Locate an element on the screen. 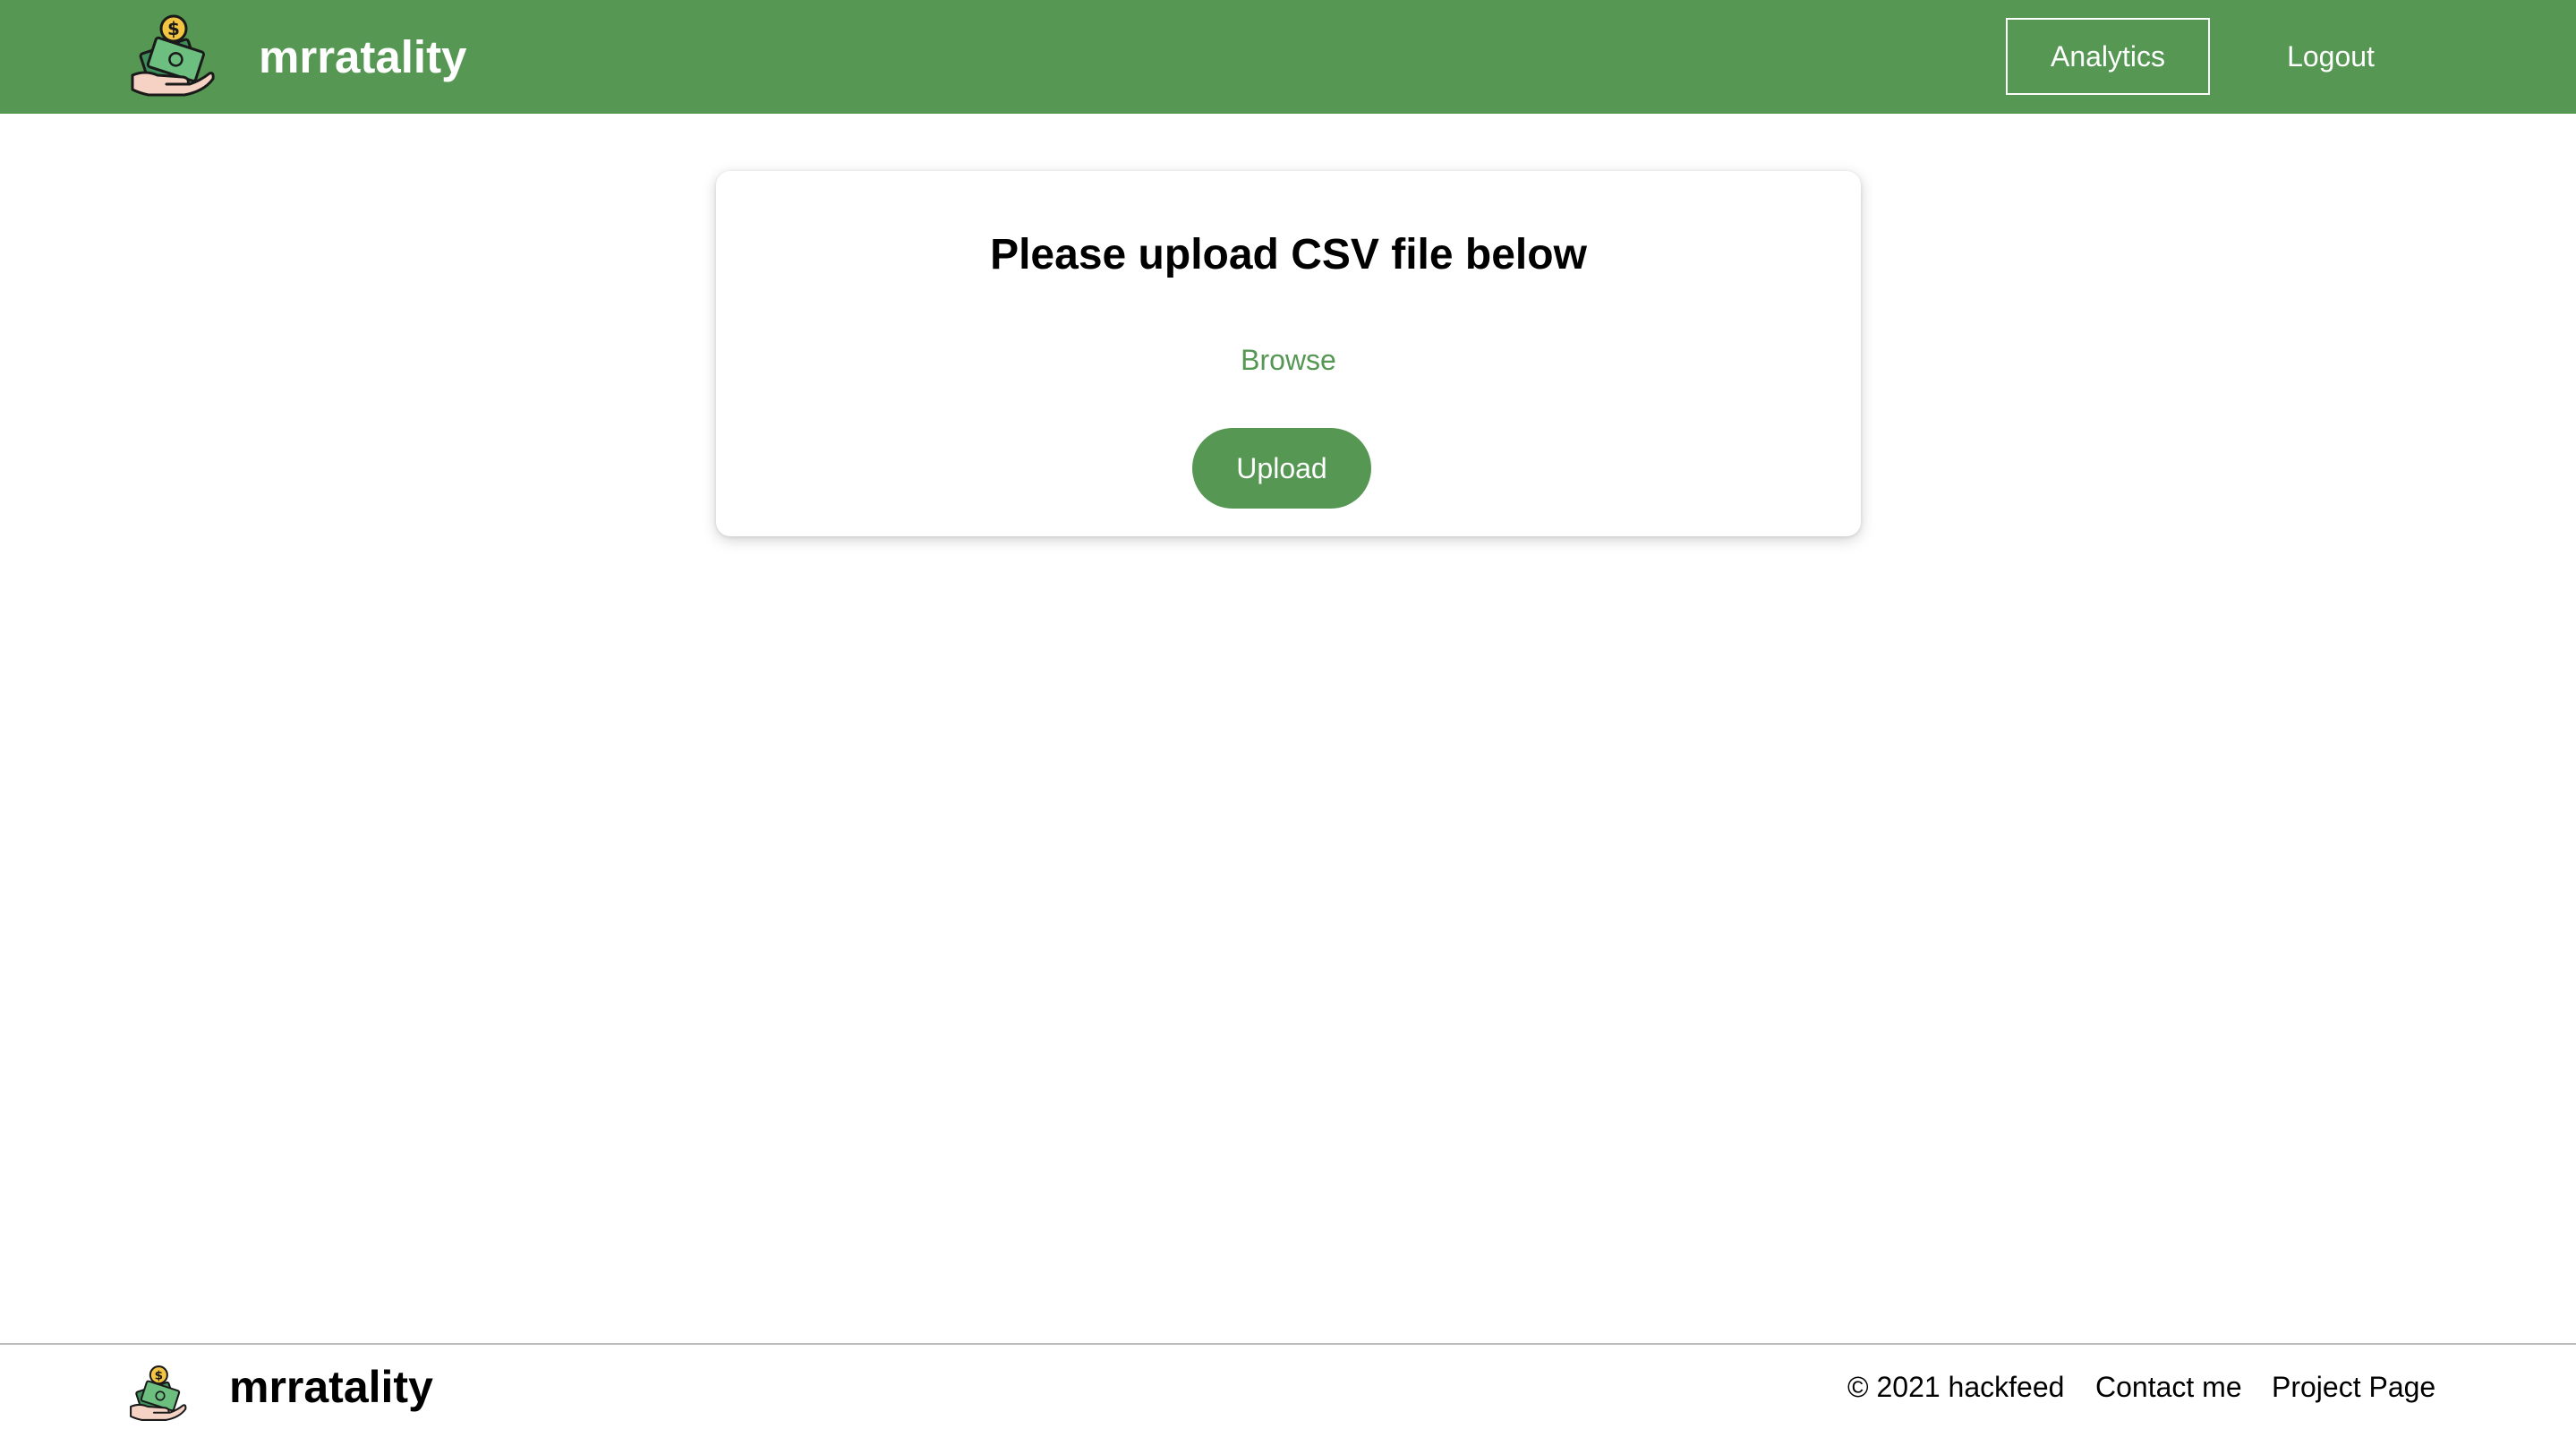 The width and height of the screenshot is (2576, 1429). copyright-text: © 2021 hackfeed is located at coordinates (1956, 1387).